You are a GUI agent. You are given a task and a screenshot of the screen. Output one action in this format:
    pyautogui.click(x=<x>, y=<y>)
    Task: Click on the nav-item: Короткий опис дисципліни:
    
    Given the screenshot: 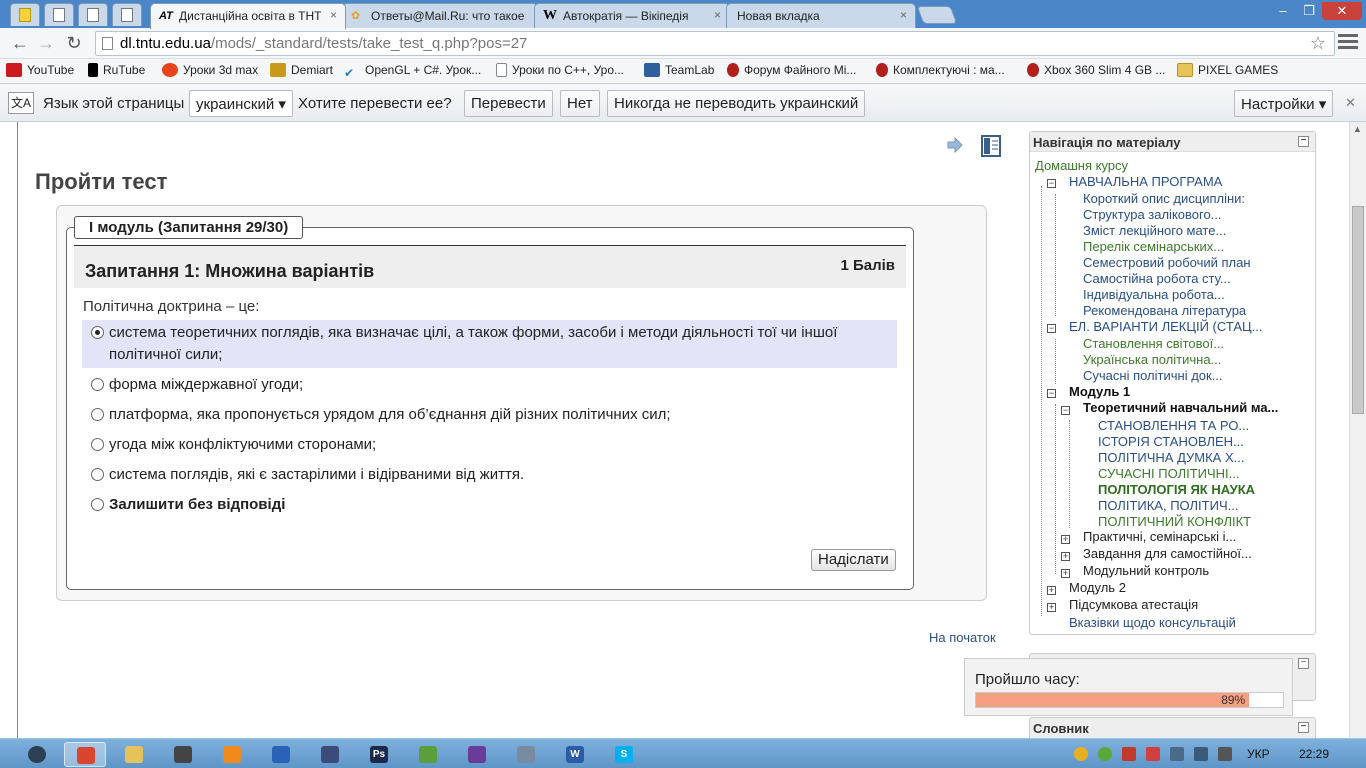 What is the action you would take?
    pyautogui.click(x=1164, y=198)
    